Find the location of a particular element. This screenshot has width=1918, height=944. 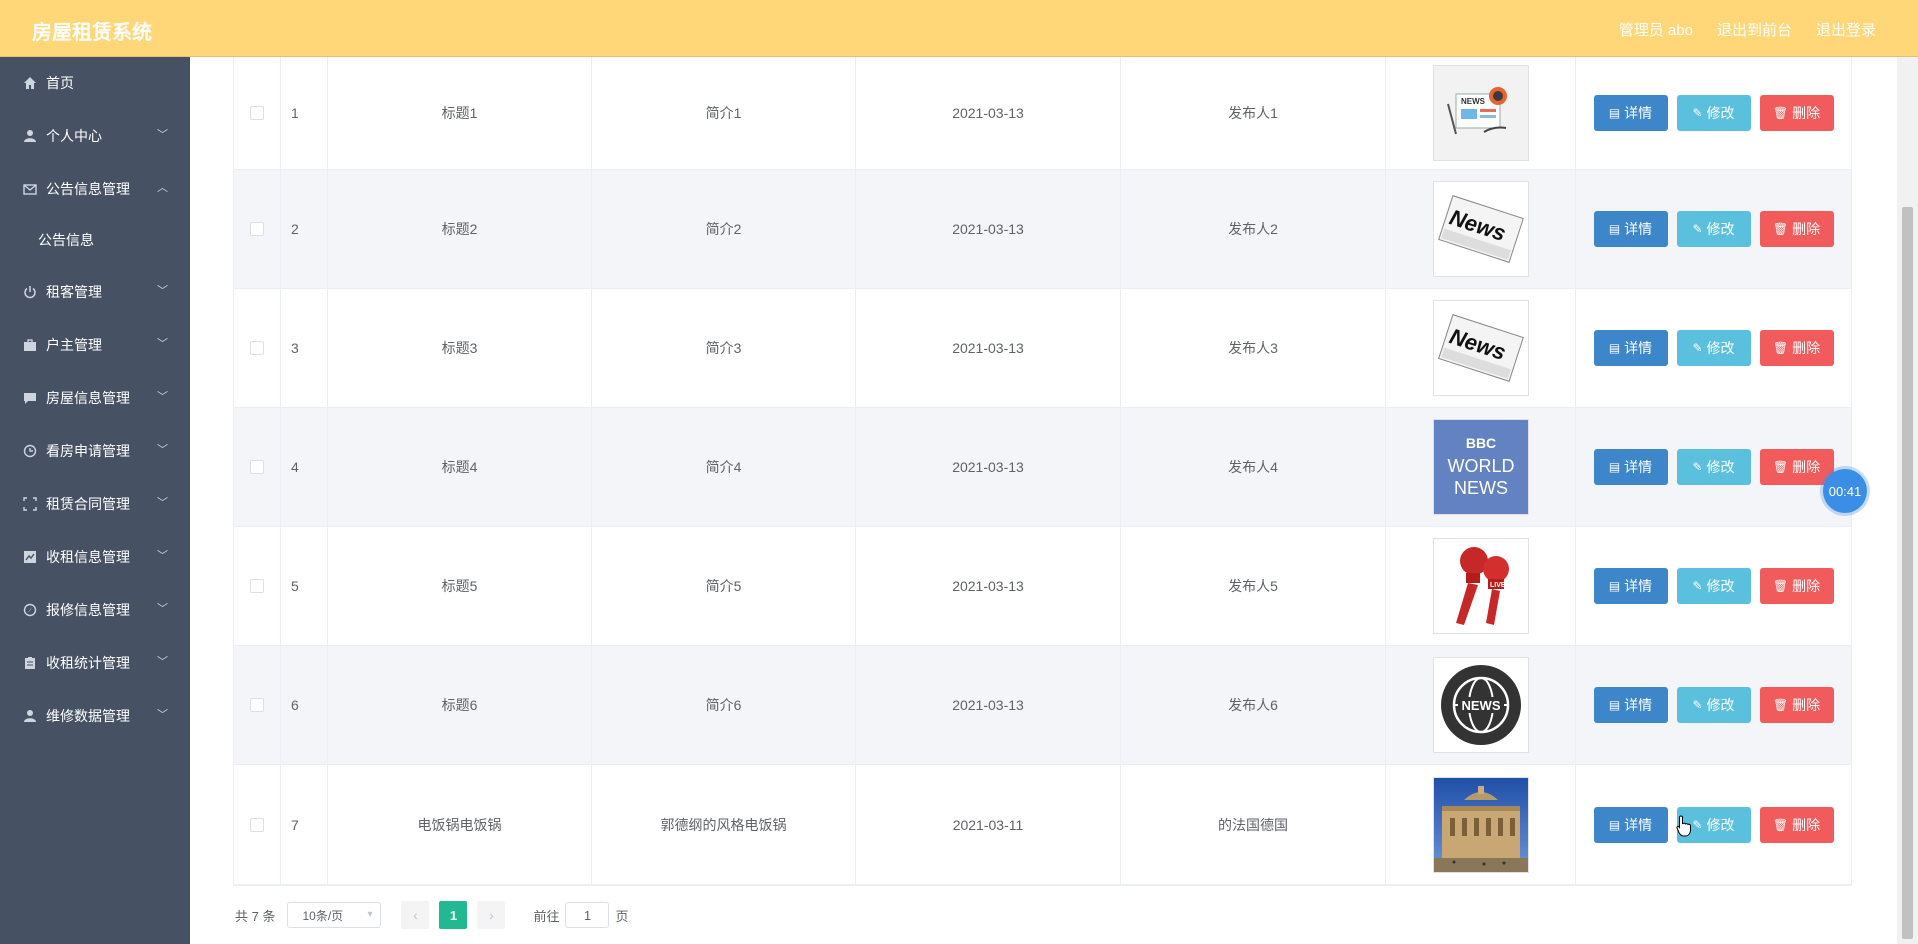

sidebar-item-lease-contract-management: 租赁合同管理 ﹀ is located at coordinates (95, 503).